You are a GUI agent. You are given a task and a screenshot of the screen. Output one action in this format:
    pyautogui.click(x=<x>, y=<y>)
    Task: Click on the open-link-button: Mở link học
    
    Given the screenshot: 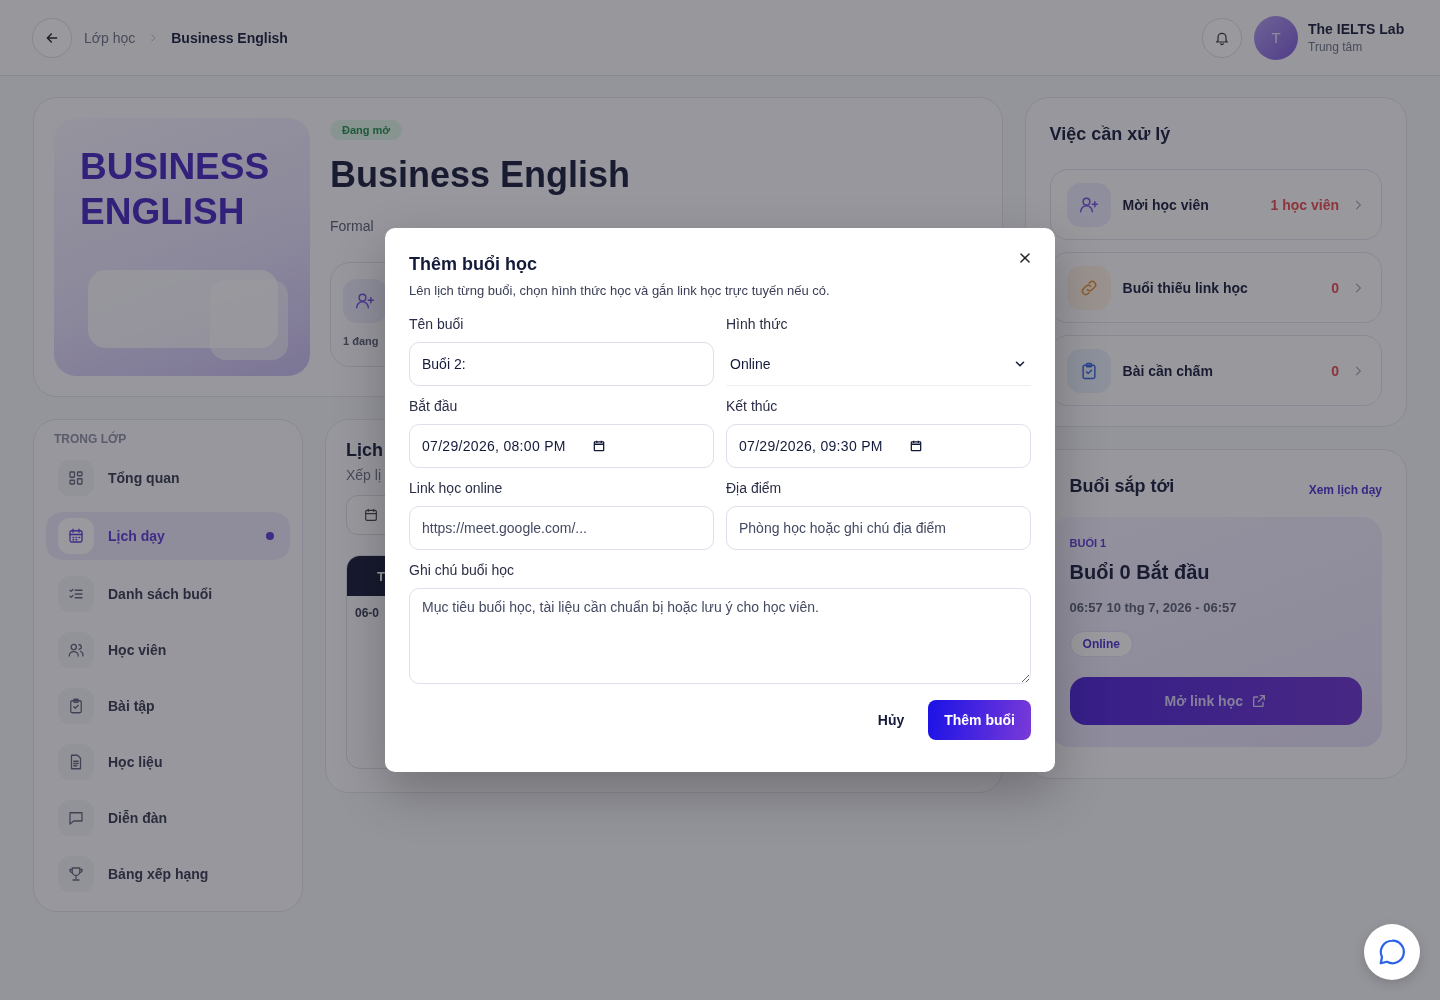 What is the action you would take?
    pyautogui.click(x=1215, y=701)
    